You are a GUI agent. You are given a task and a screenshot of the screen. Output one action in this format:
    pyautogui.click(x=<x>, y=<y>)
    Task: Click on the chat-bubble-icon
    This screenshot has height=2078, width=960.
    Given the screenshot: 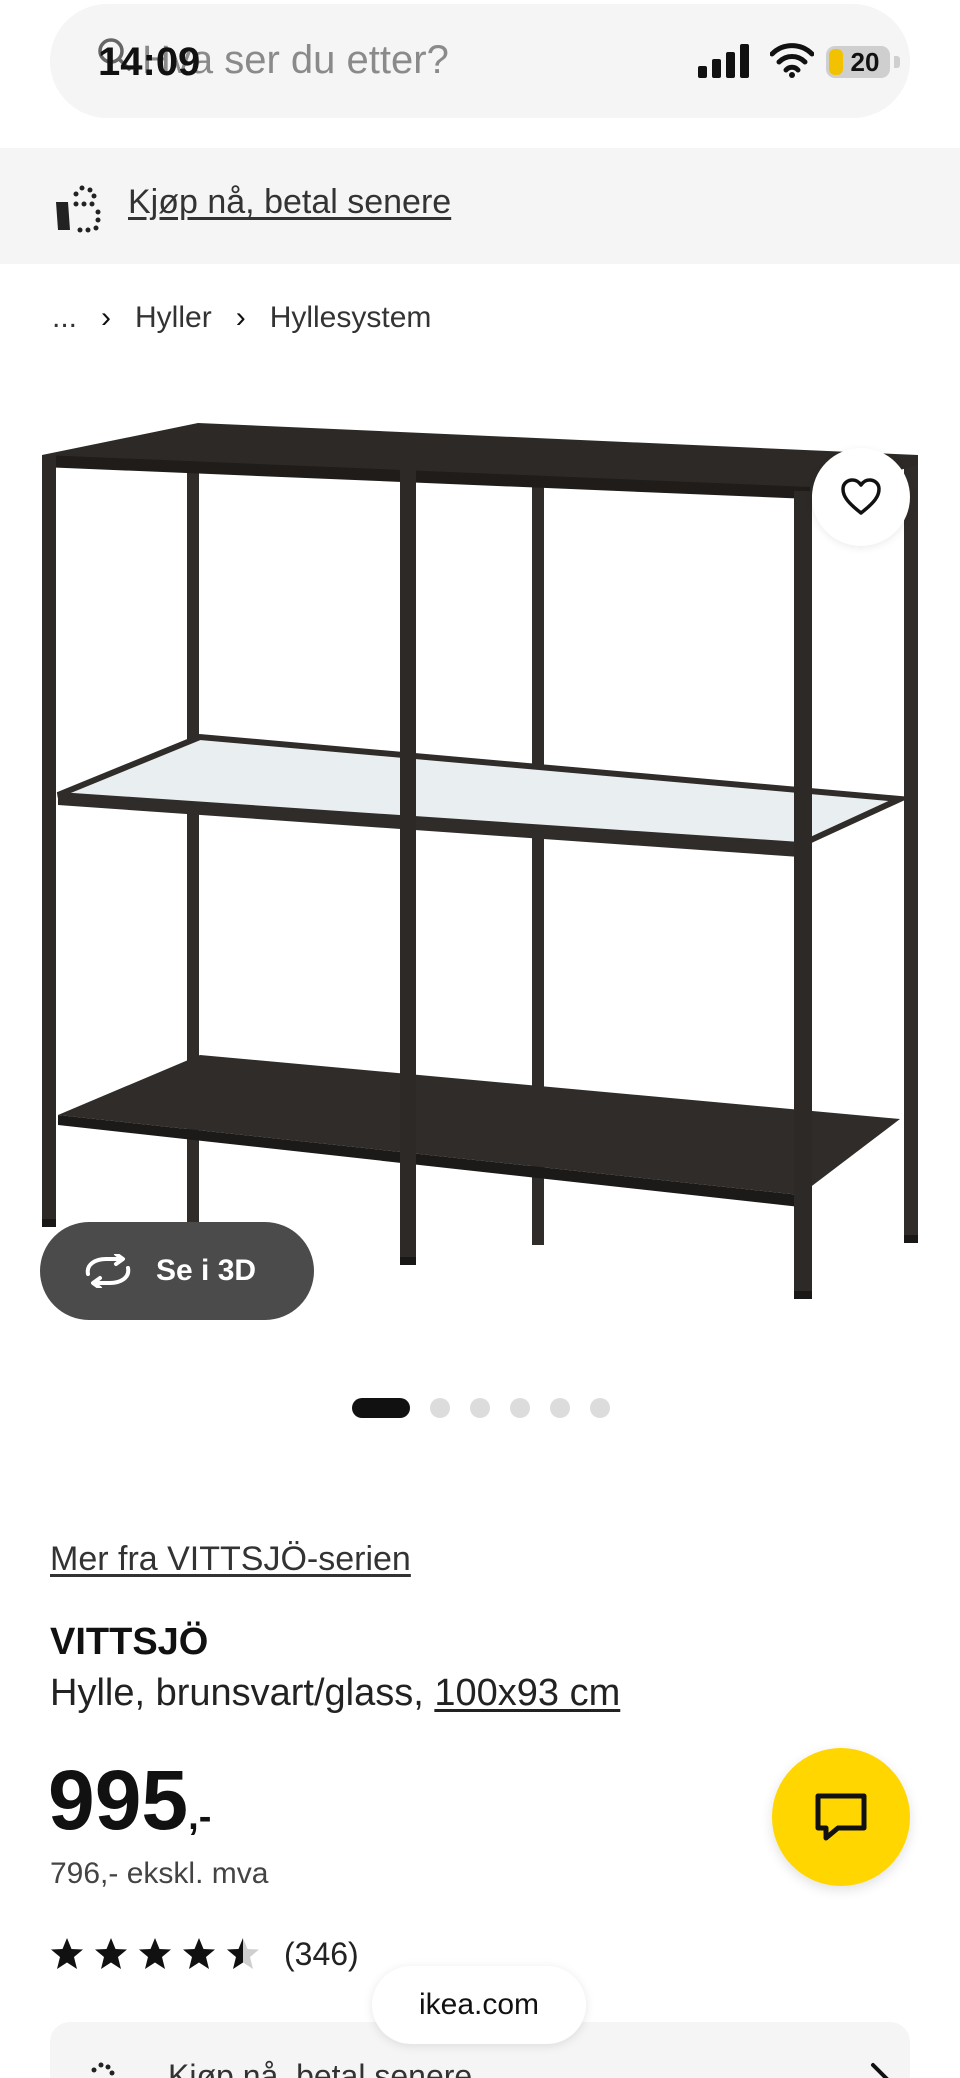 What is the action you would take?
    pyautogui.click(x=841, y=1817)
    